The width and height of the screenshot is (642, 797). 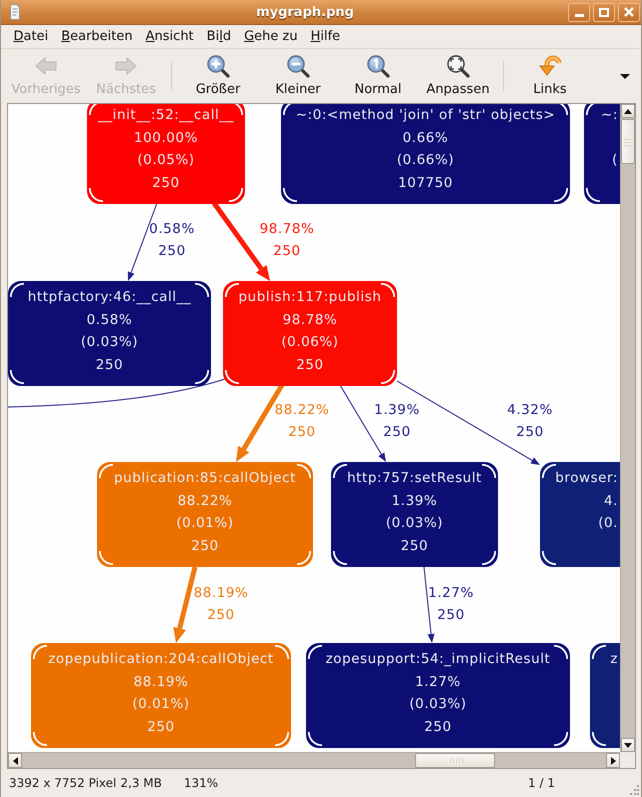 I want to click on caret-icon, so click(x=625, y=76).